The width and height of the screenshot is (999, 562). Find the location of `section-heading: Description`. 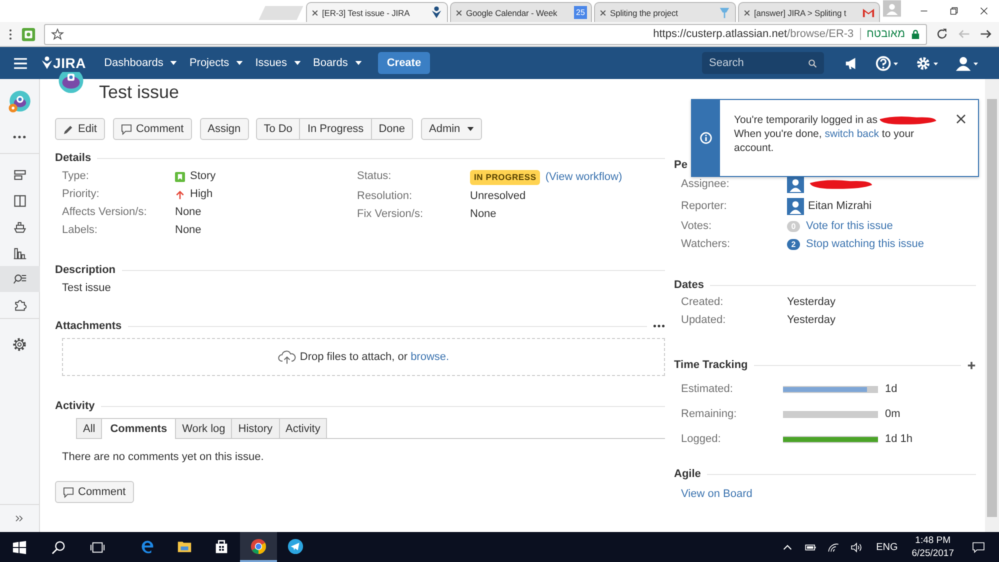

section-heading: Description is located at coordinates (85, 270).